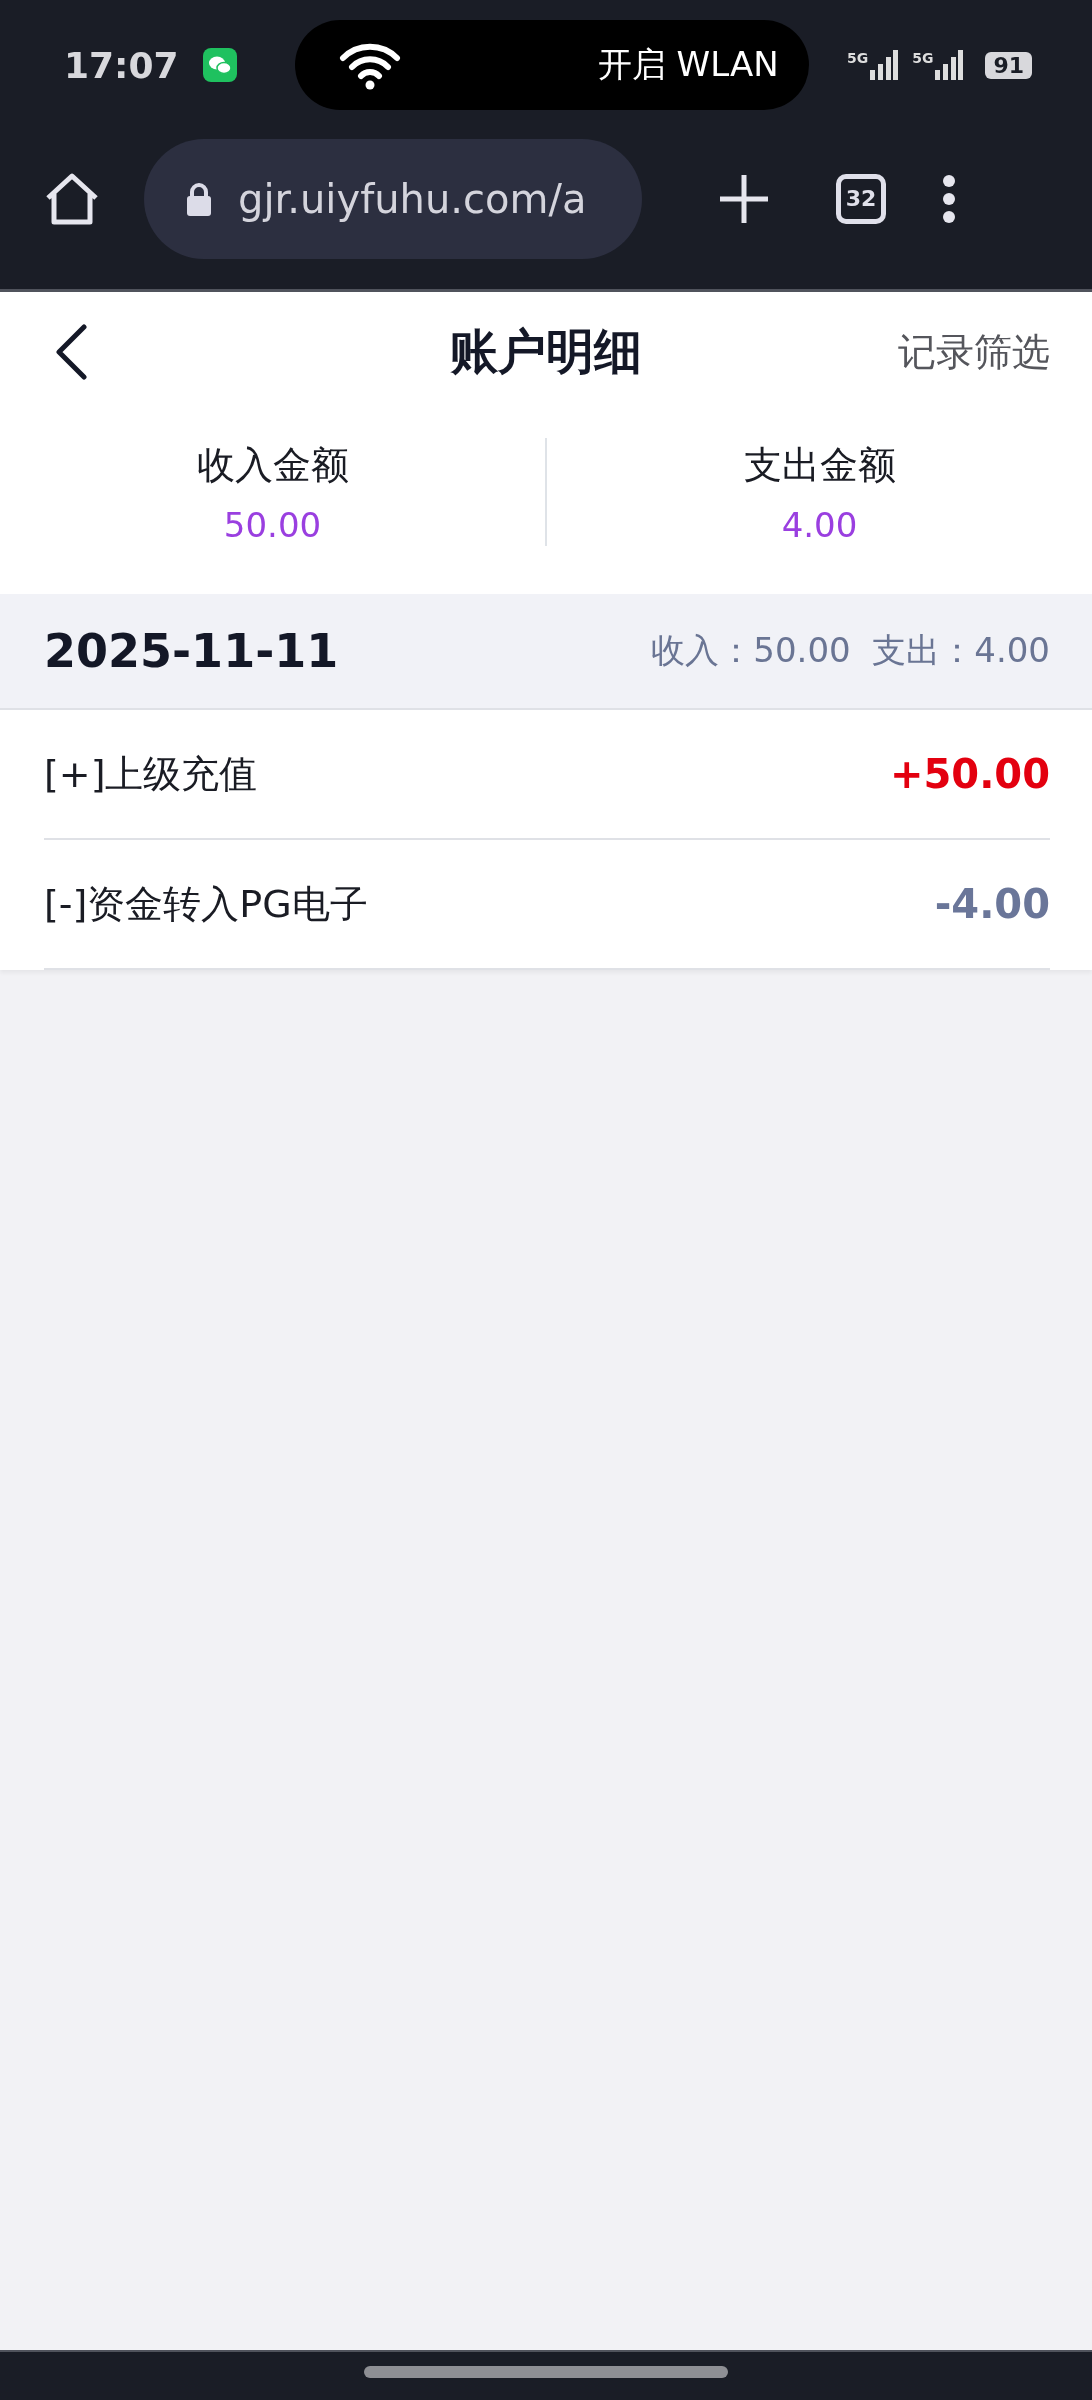 This screenshot has height=2400, width=1092. What do you see at coordinates (191, 651) in the screenshot?
I see `date-text: 2025-11-11` at bounding box center [191, 651].